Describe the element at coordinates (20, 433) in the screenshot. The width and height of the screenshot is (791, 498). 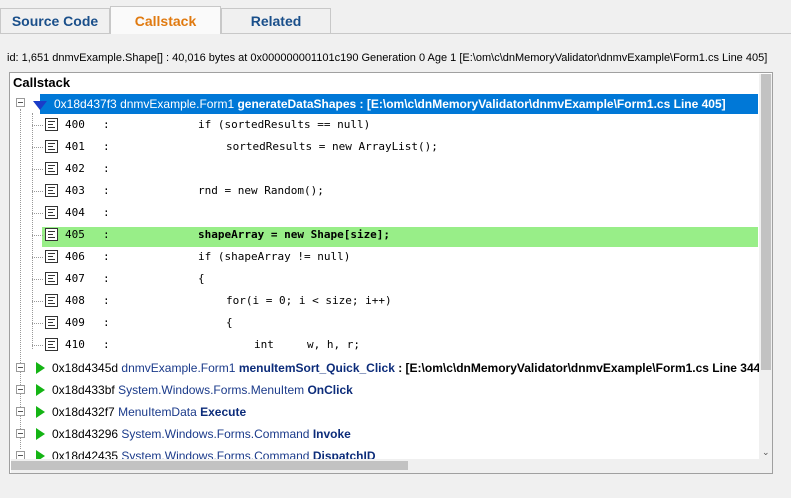
I see `expand-frame-4-icon` at that location.